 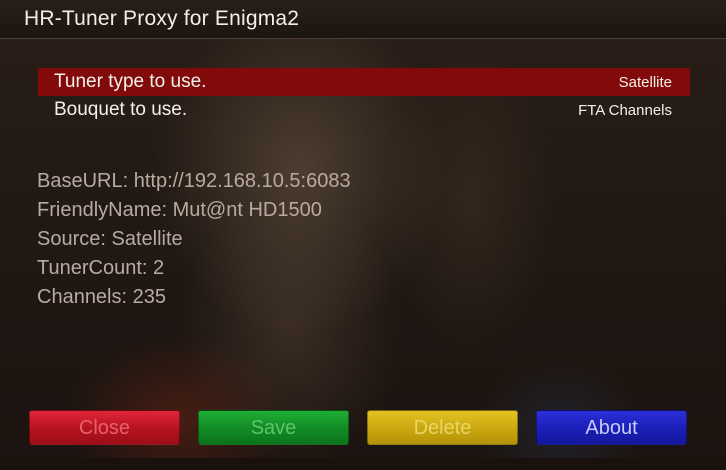 I want to click on about-button: About, so click(x=611, y=427).